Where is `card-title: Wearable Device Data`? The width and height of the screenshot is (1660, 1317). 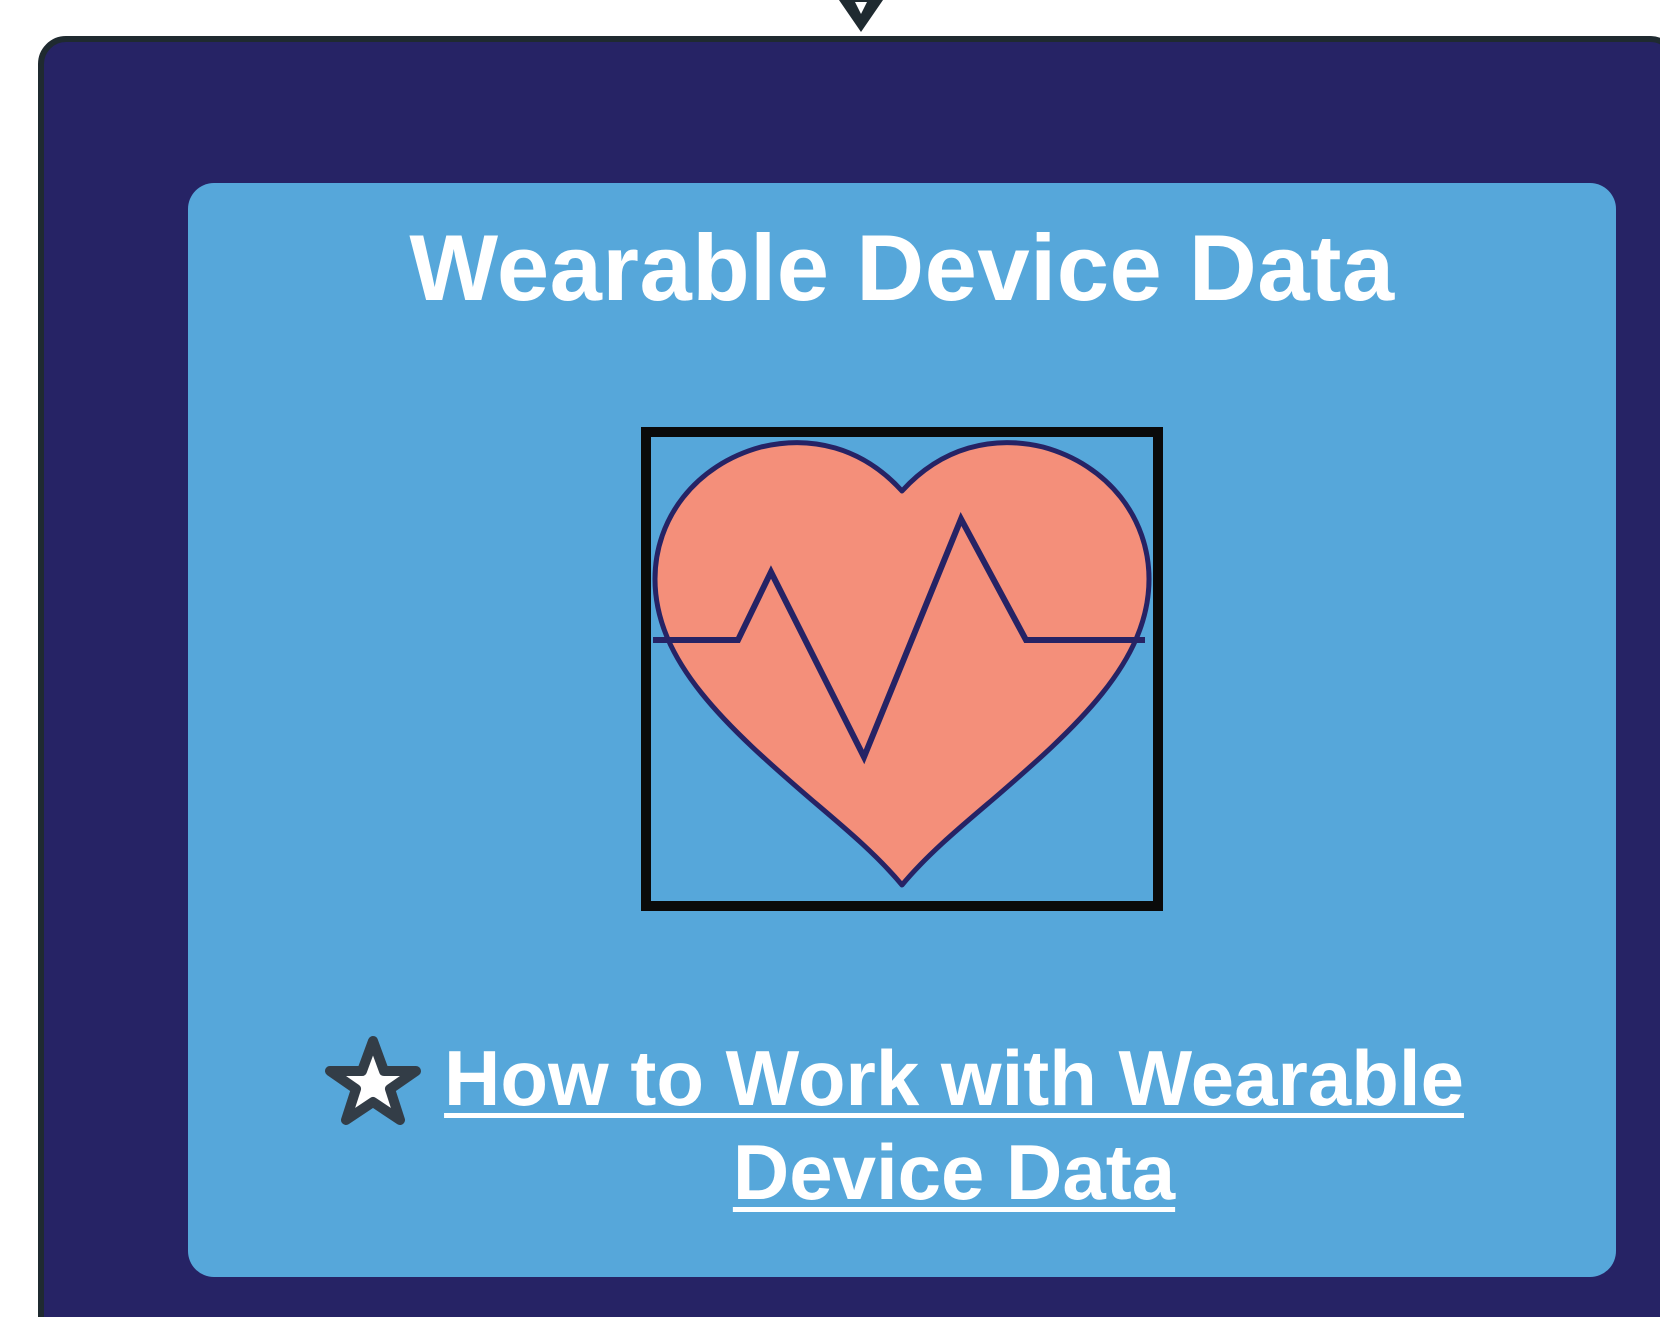 card-title: Wearable Device Data is located at coordinates (902, 267).